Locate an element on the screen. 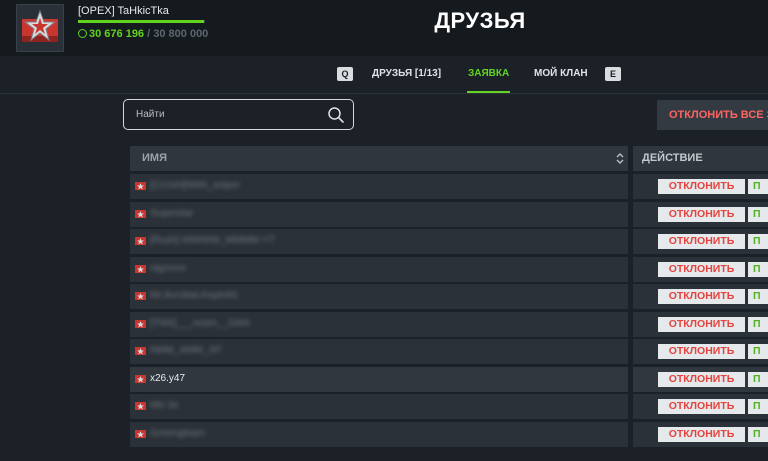 The width and height of the screenshot is (768, 461). prev-tab-key: Q is located at coordinates (345, 74).